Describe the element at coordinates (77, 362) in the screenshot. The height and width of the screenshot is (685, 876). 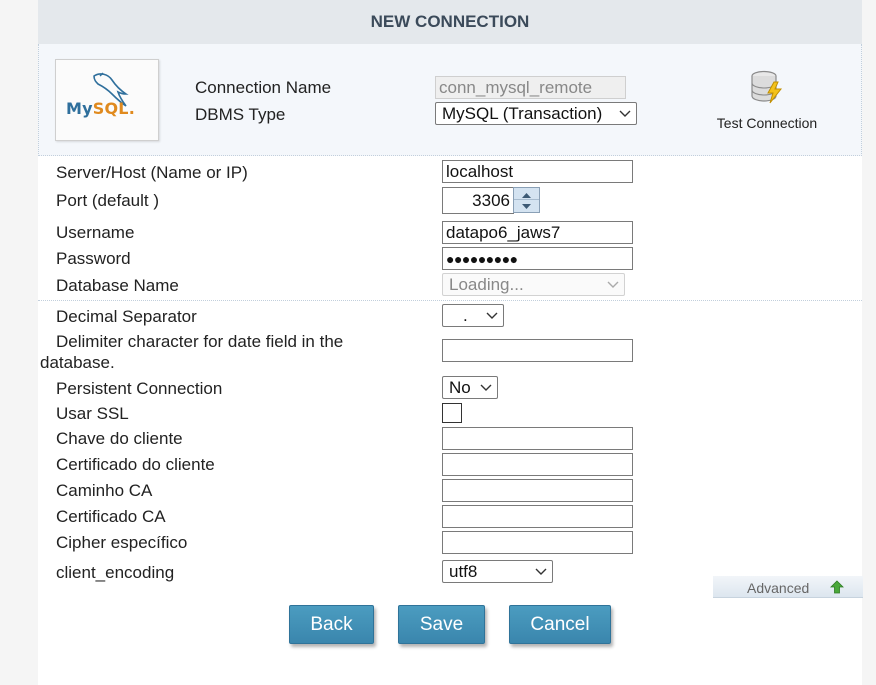
I see `delimiter-label-line2: database.` at that location.